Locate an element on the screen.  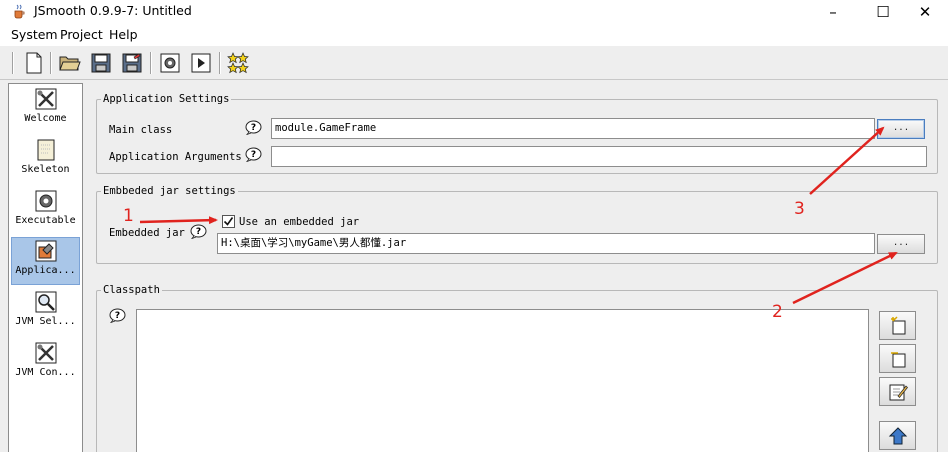
run-button is located at coordinates (201, 62).